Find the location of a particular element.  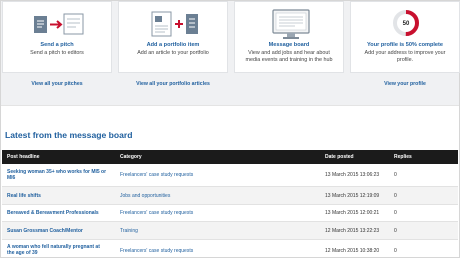

card-title: Message board is located at coordinates (289, 45).